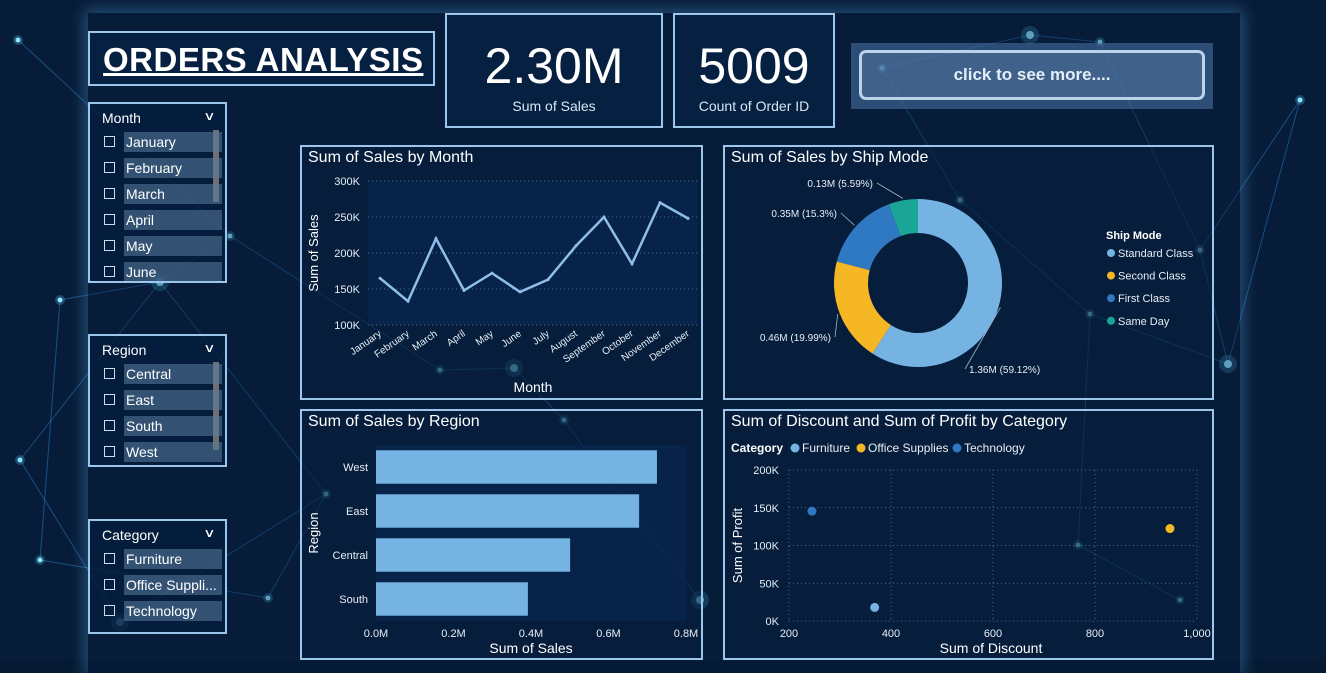 This screenshot has height=673, width=1326. Describe the element at coordinates (993, 634) in the screenshot. I see `x-tick-label: 600` at that location.